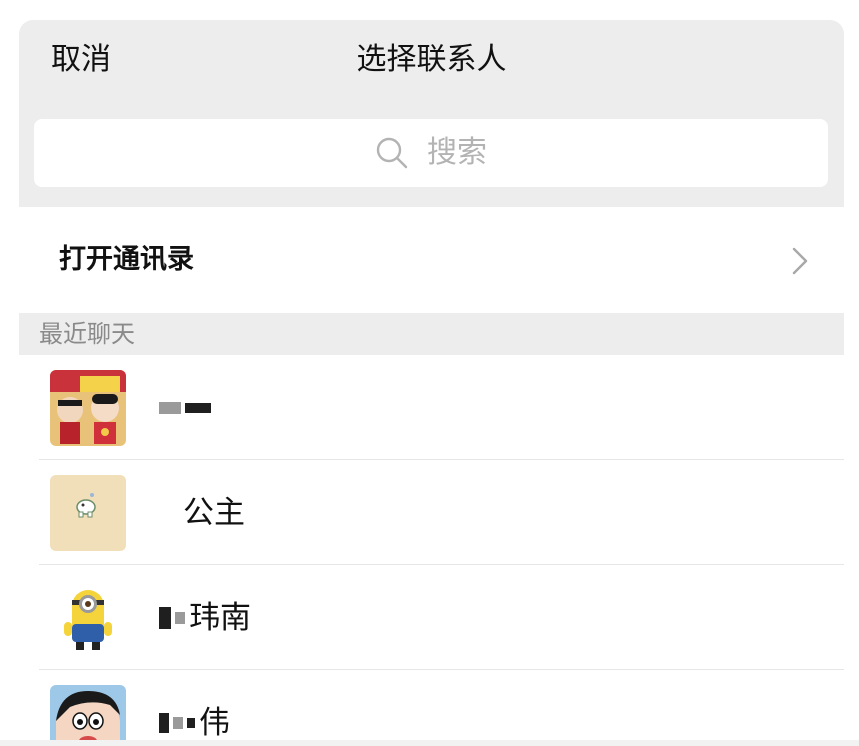  What do you see at coordinates (431, 512) in the screenshot?
I see `contact-row: 公主` at bounding box center [431, 512].